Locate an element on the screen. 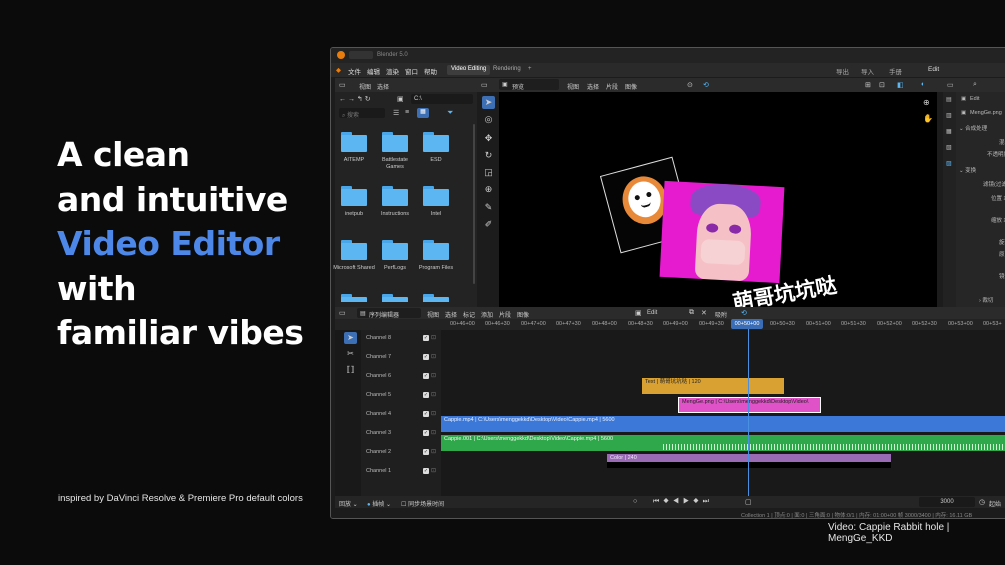  refresh-icon: ↻ is located at coordinates (368, 99).